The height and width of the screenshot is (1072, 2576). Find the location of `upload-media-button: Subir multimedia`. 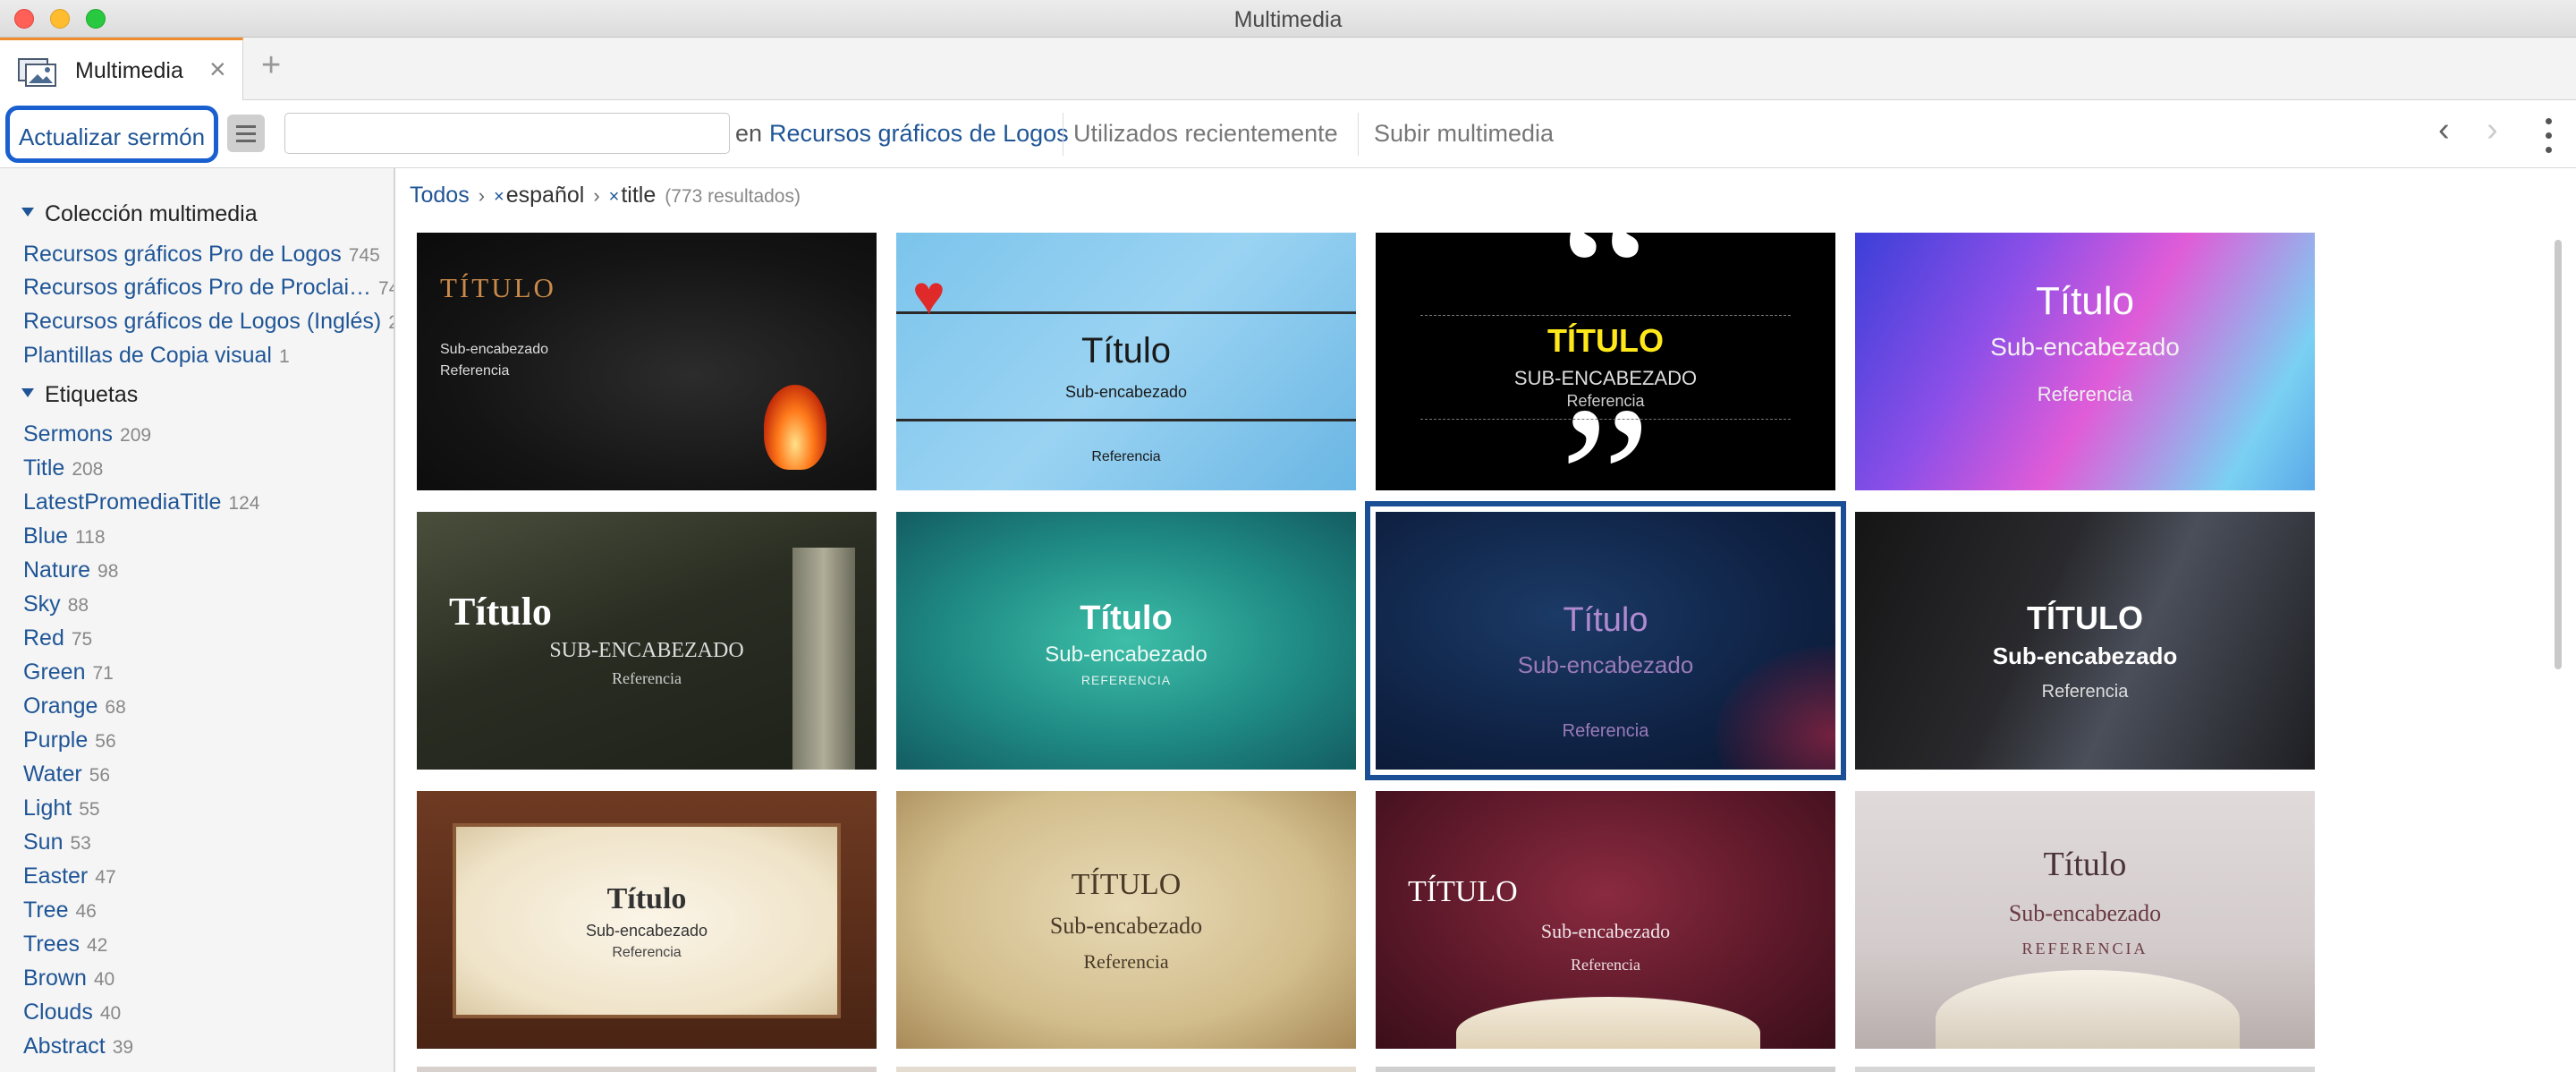

upload-media-button: Subir multimedia is located at coordinates (1464, 134).